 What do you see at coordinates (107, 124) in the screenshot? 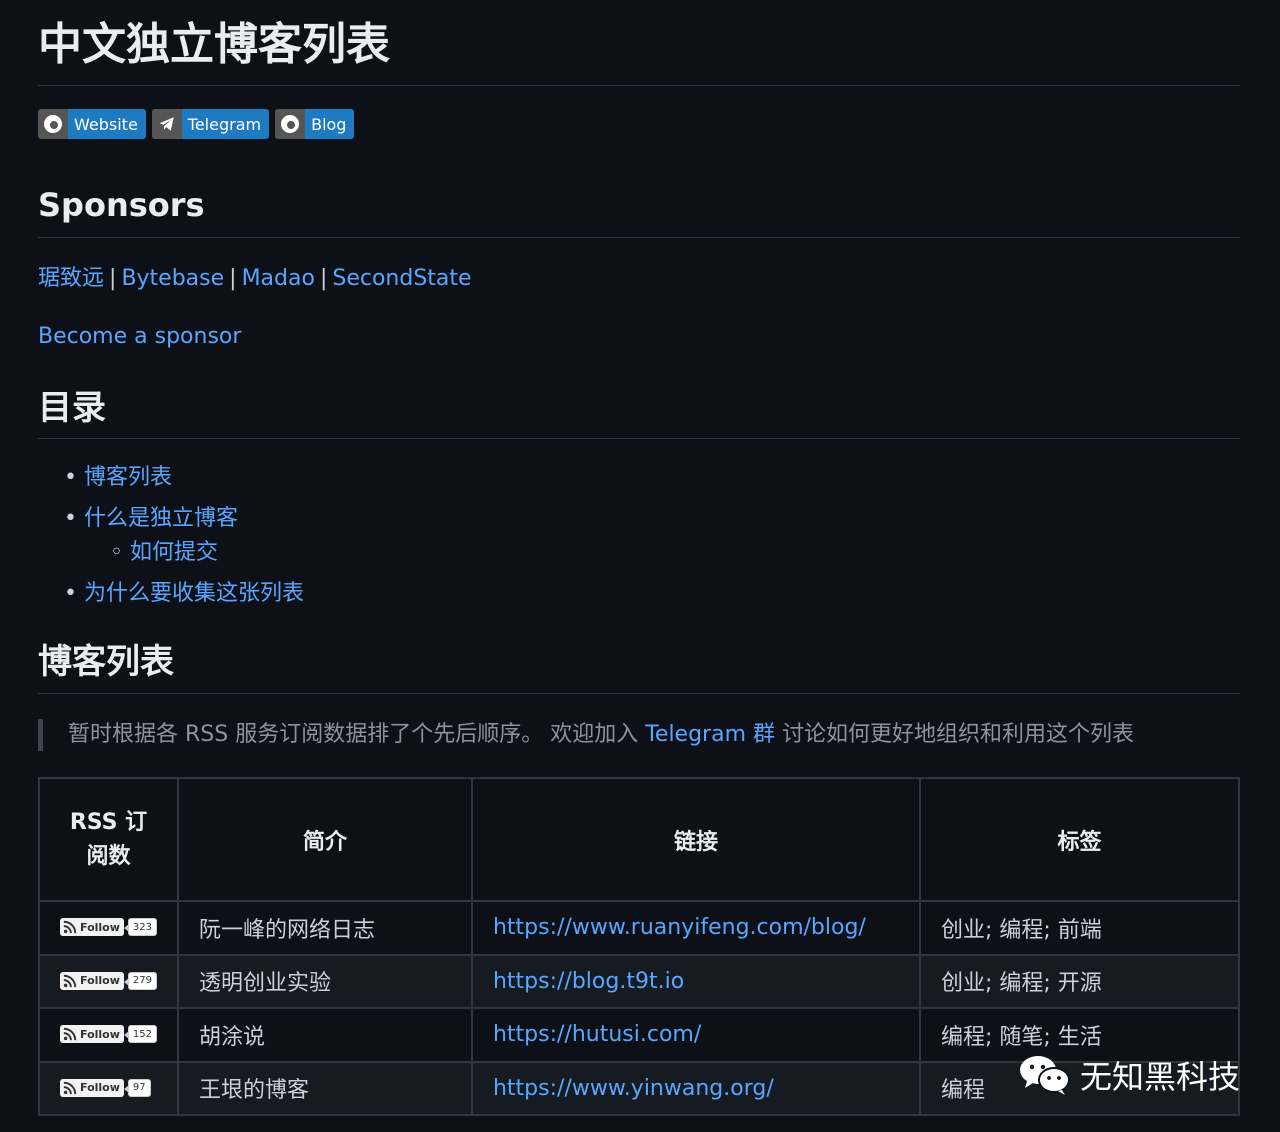
I see `badge-label: Website` at bounding box center [107, 124].